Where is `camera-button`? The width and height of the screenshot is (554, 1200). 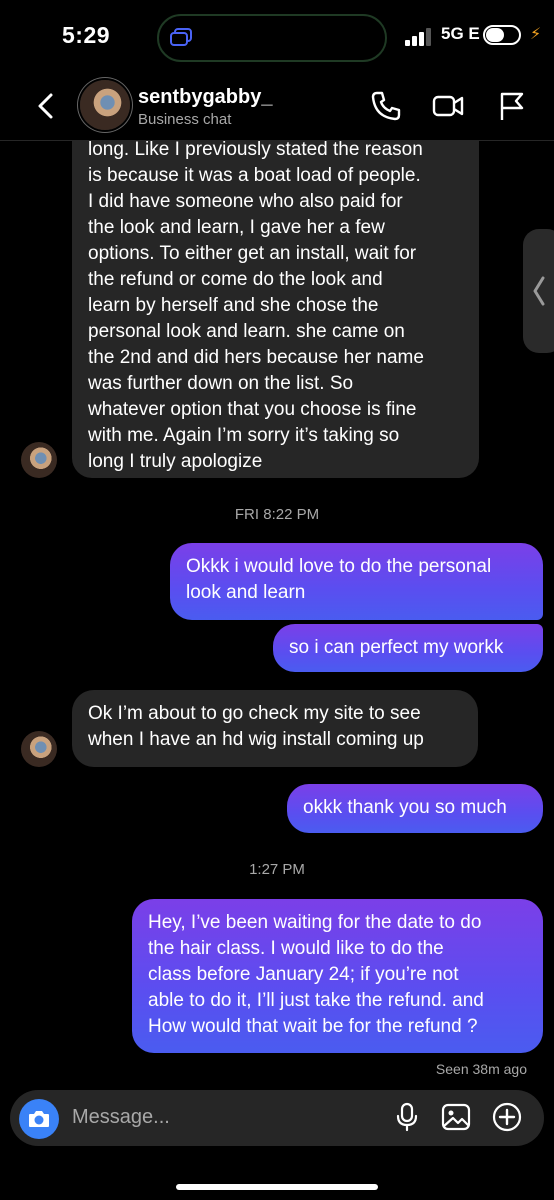 camera-button is located at coordinates (39, 1119).